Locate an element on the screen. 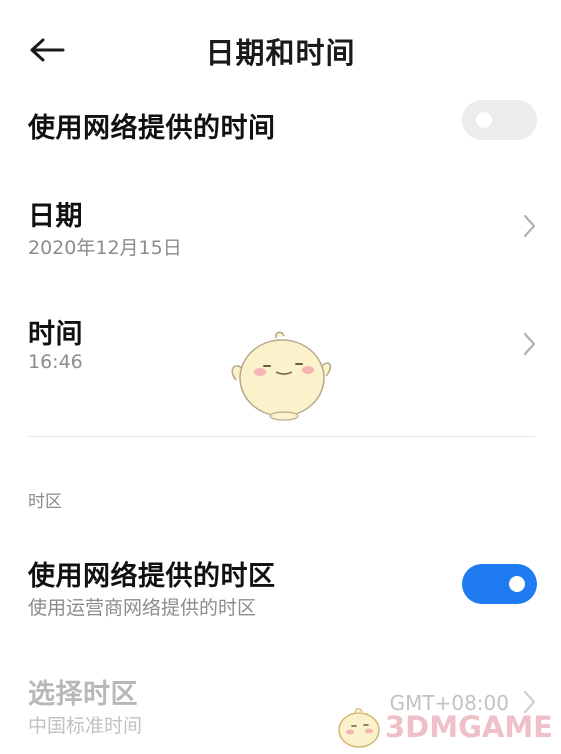  time-label: 时间 is located at coordinates (55, 334).